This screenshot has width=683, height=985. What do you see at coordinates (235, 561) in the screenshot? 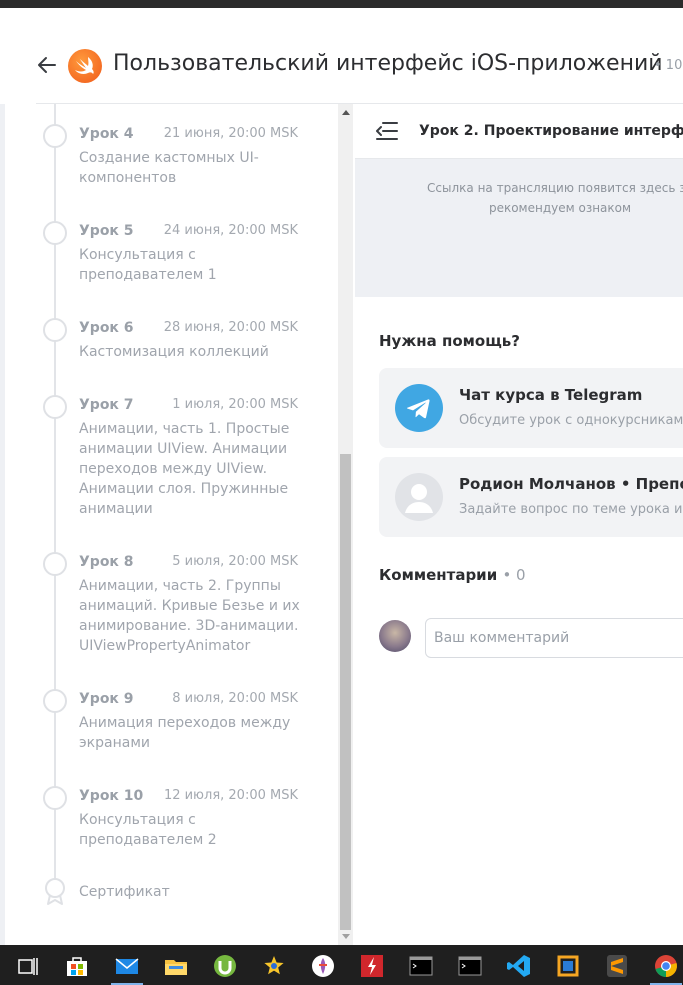
I see `lesson-date: 5 июля, 20:00 MSK` at bounding box center [235, 561].